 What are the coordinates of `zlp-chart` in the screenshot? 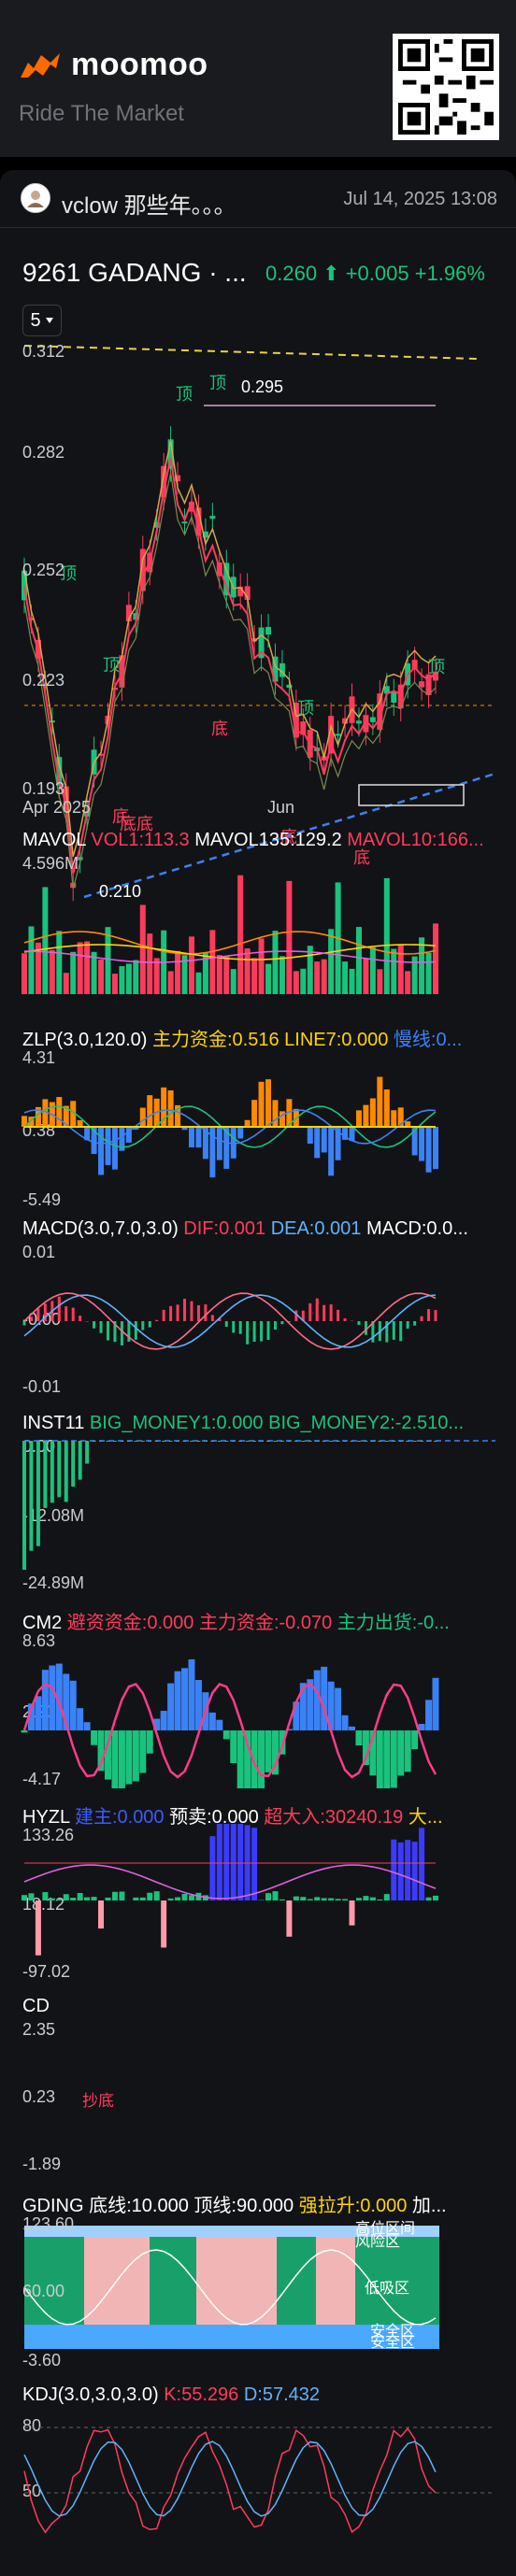 It's located at (258, 1126).